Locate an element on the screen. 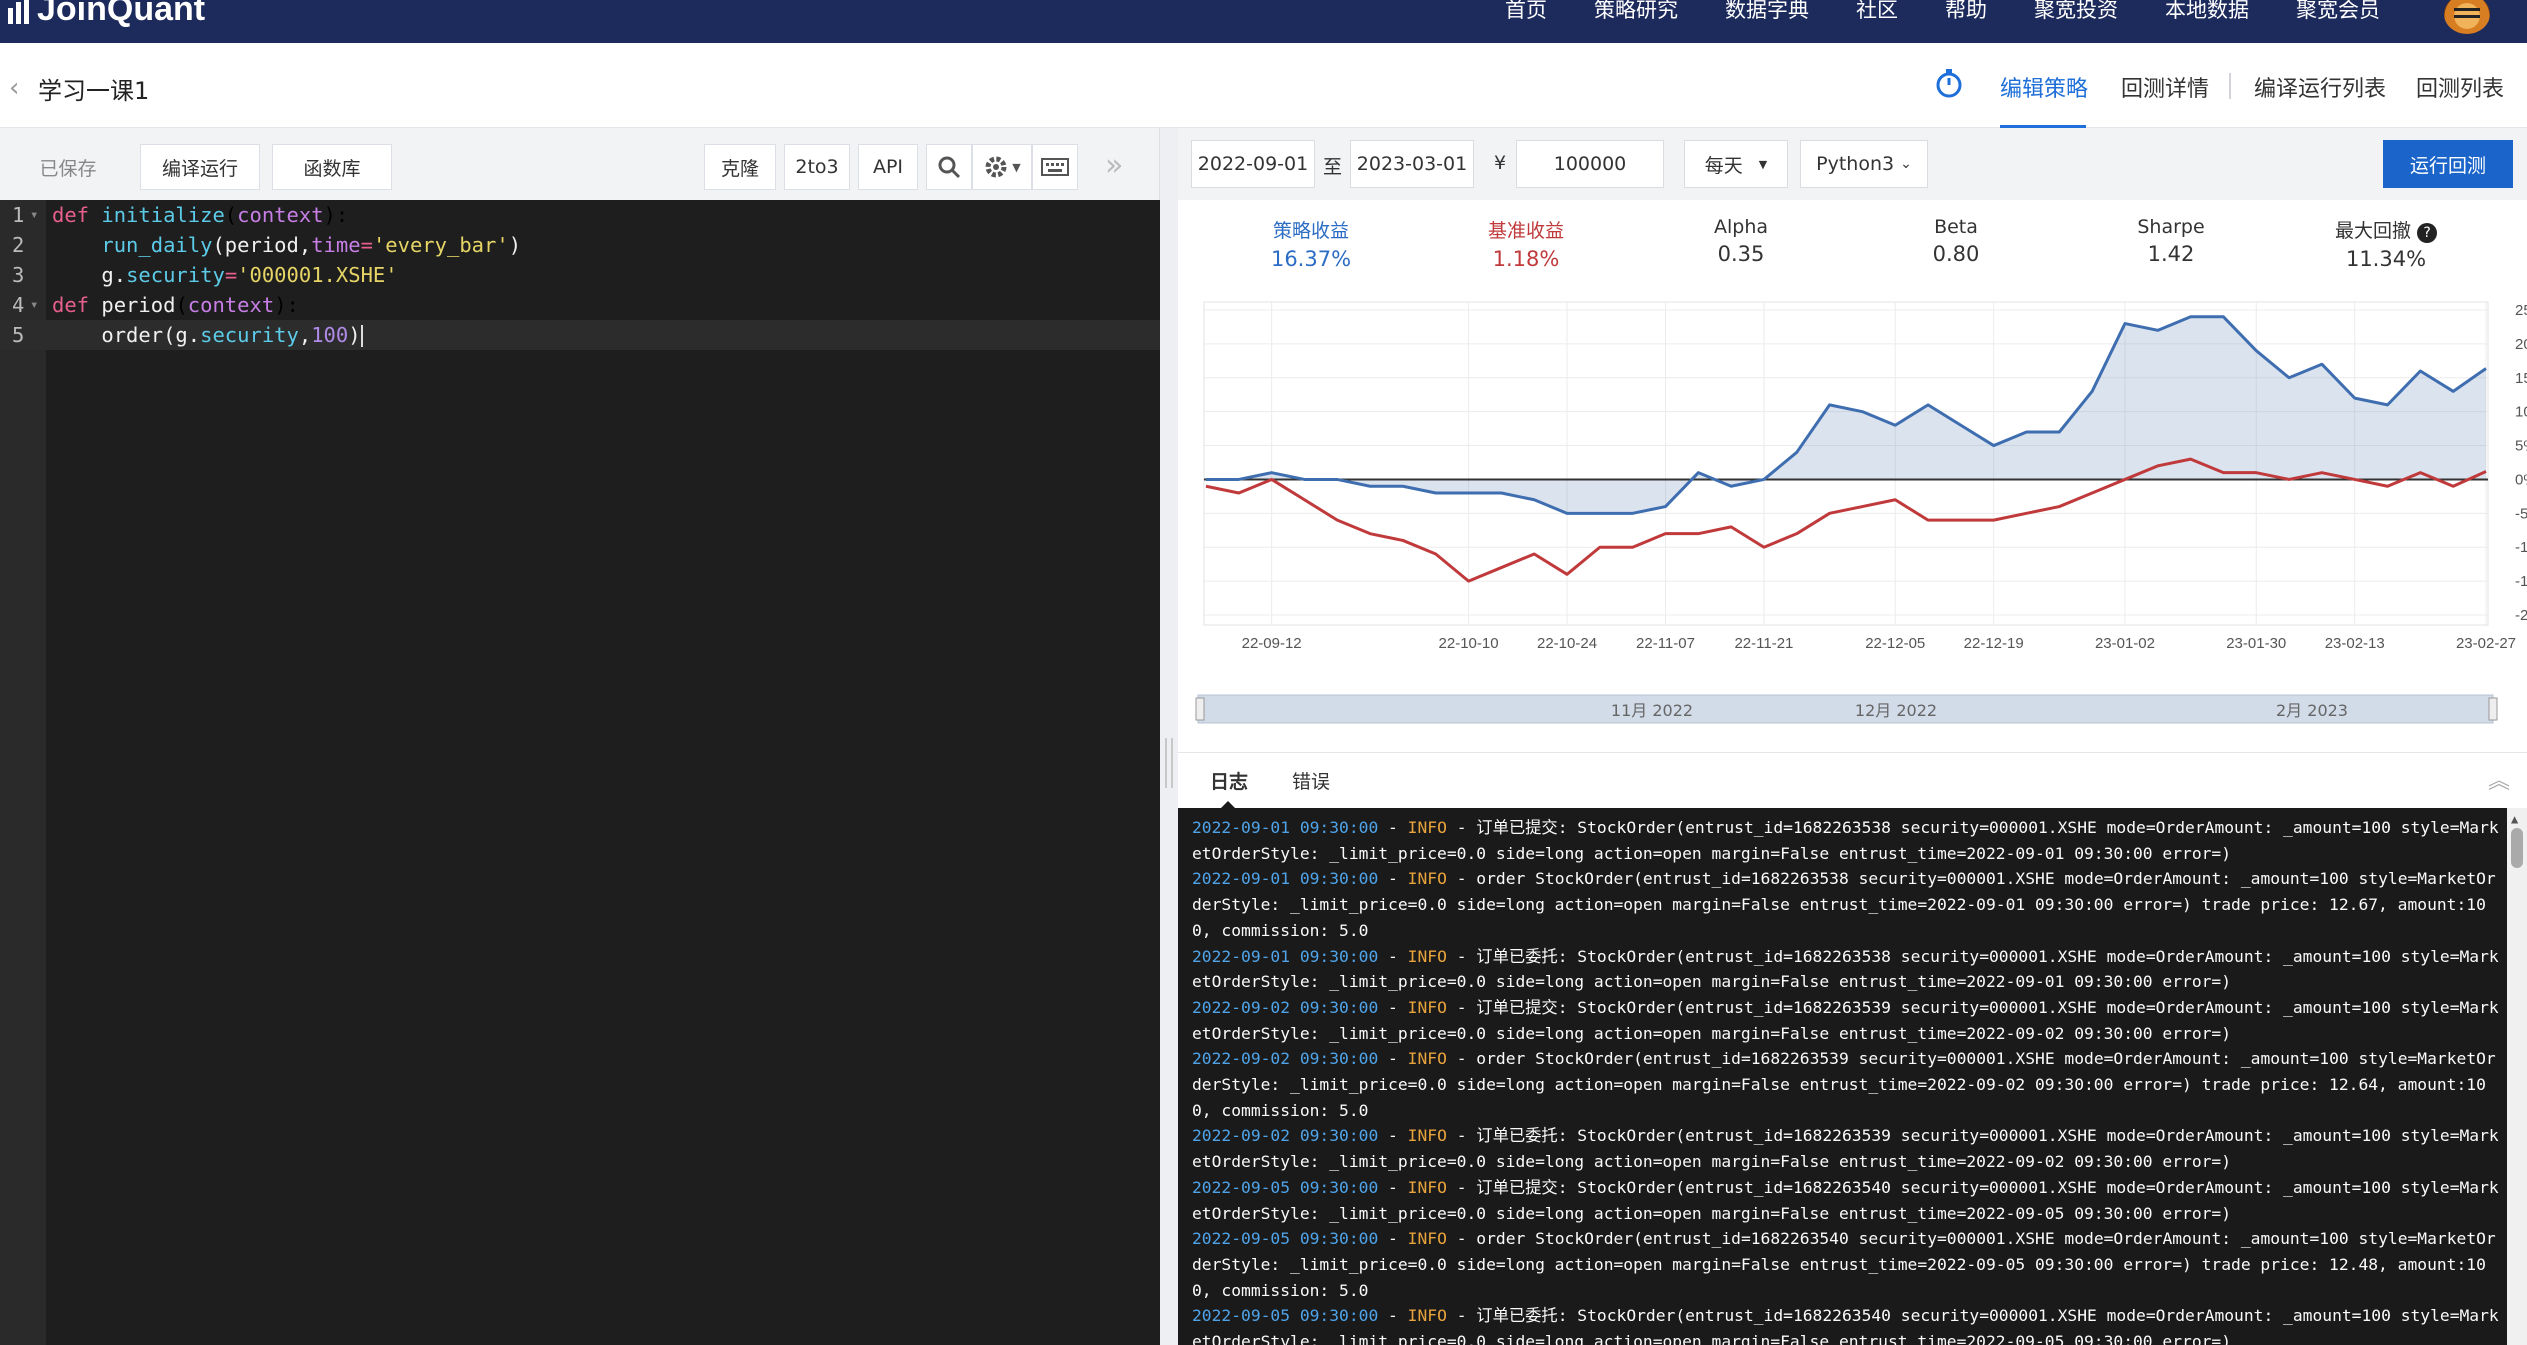  search-icon is located at coordinates (949, 167).